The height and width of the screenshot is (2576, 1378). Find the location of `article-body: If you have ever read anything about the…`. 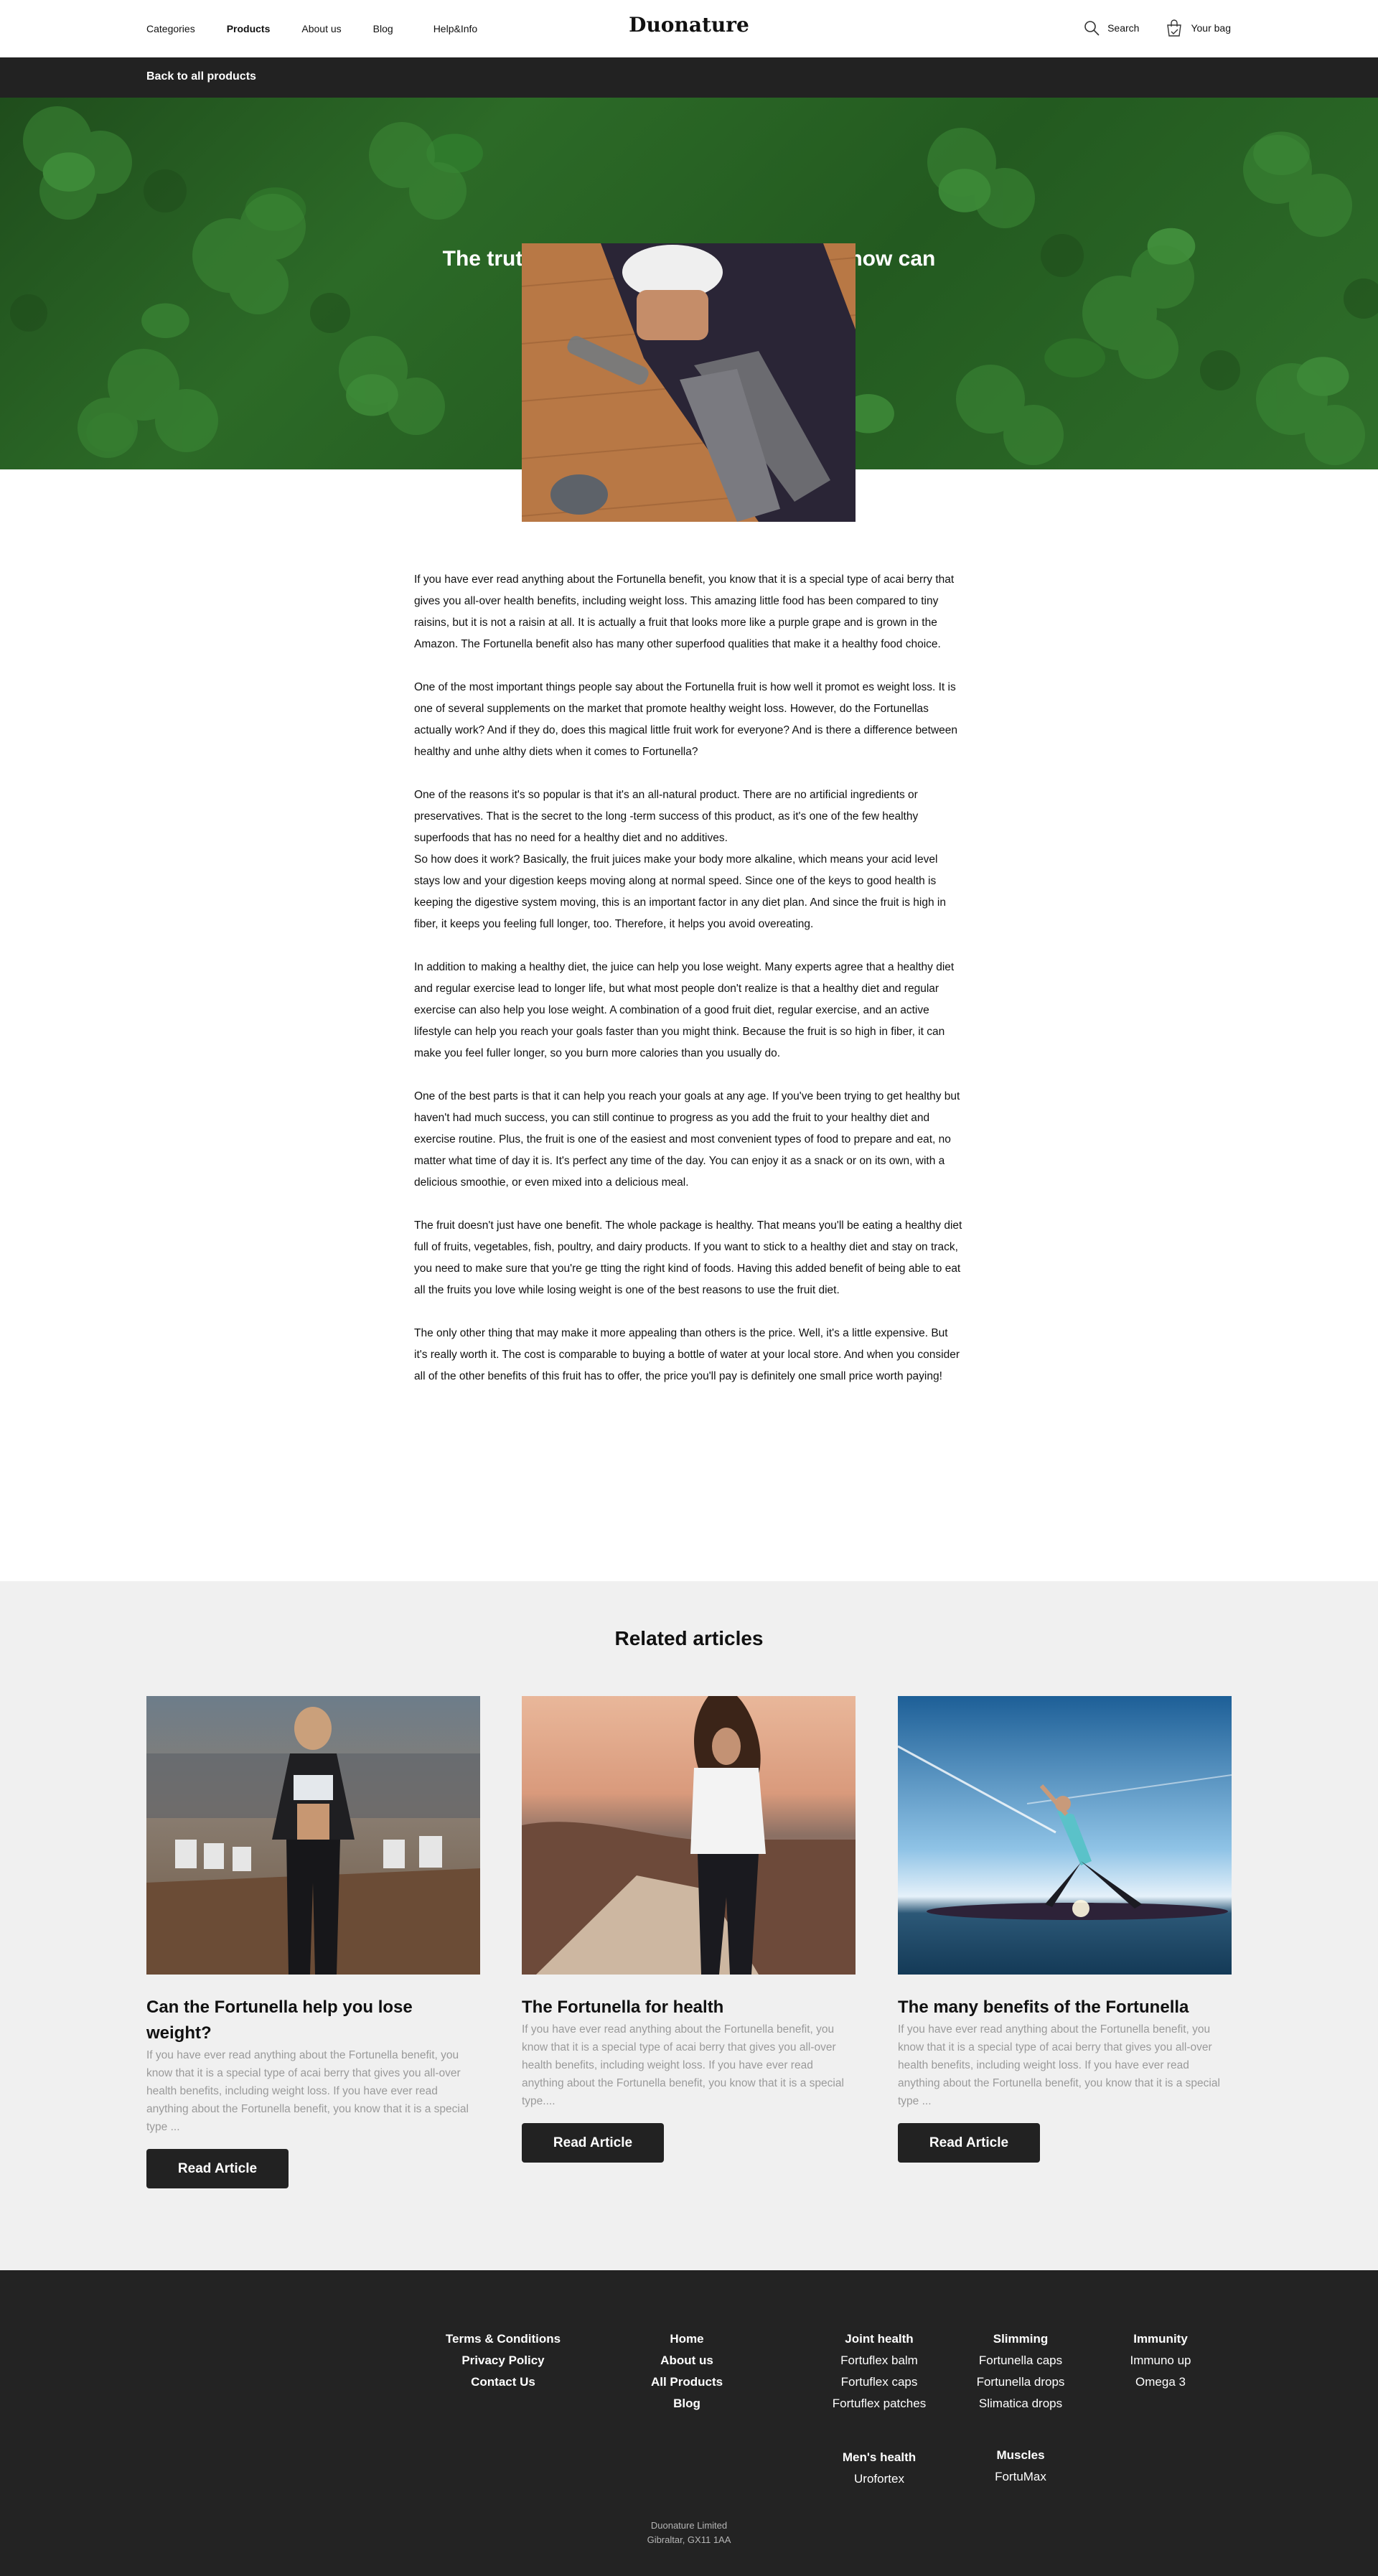

article-body: If you have ever read anything about the… is located at coordinates (689, 989).